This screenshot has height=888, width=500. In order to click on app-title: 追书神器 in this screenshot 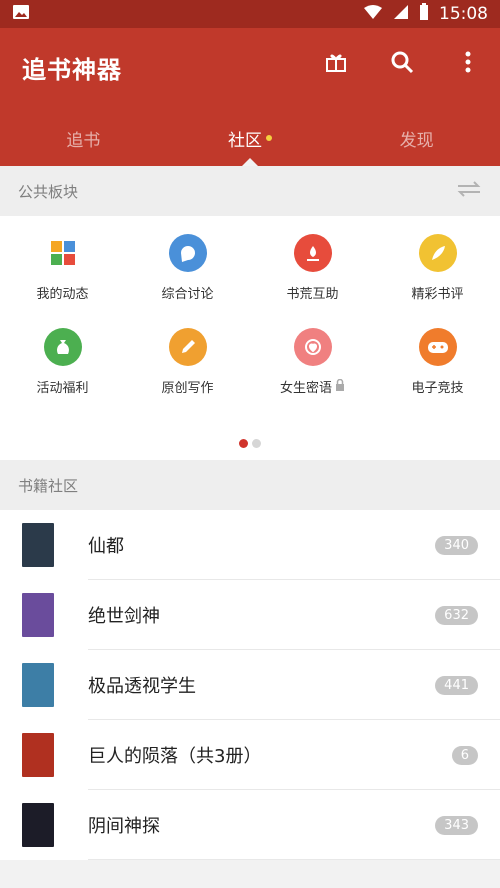, I will do `click(72, 70)`.